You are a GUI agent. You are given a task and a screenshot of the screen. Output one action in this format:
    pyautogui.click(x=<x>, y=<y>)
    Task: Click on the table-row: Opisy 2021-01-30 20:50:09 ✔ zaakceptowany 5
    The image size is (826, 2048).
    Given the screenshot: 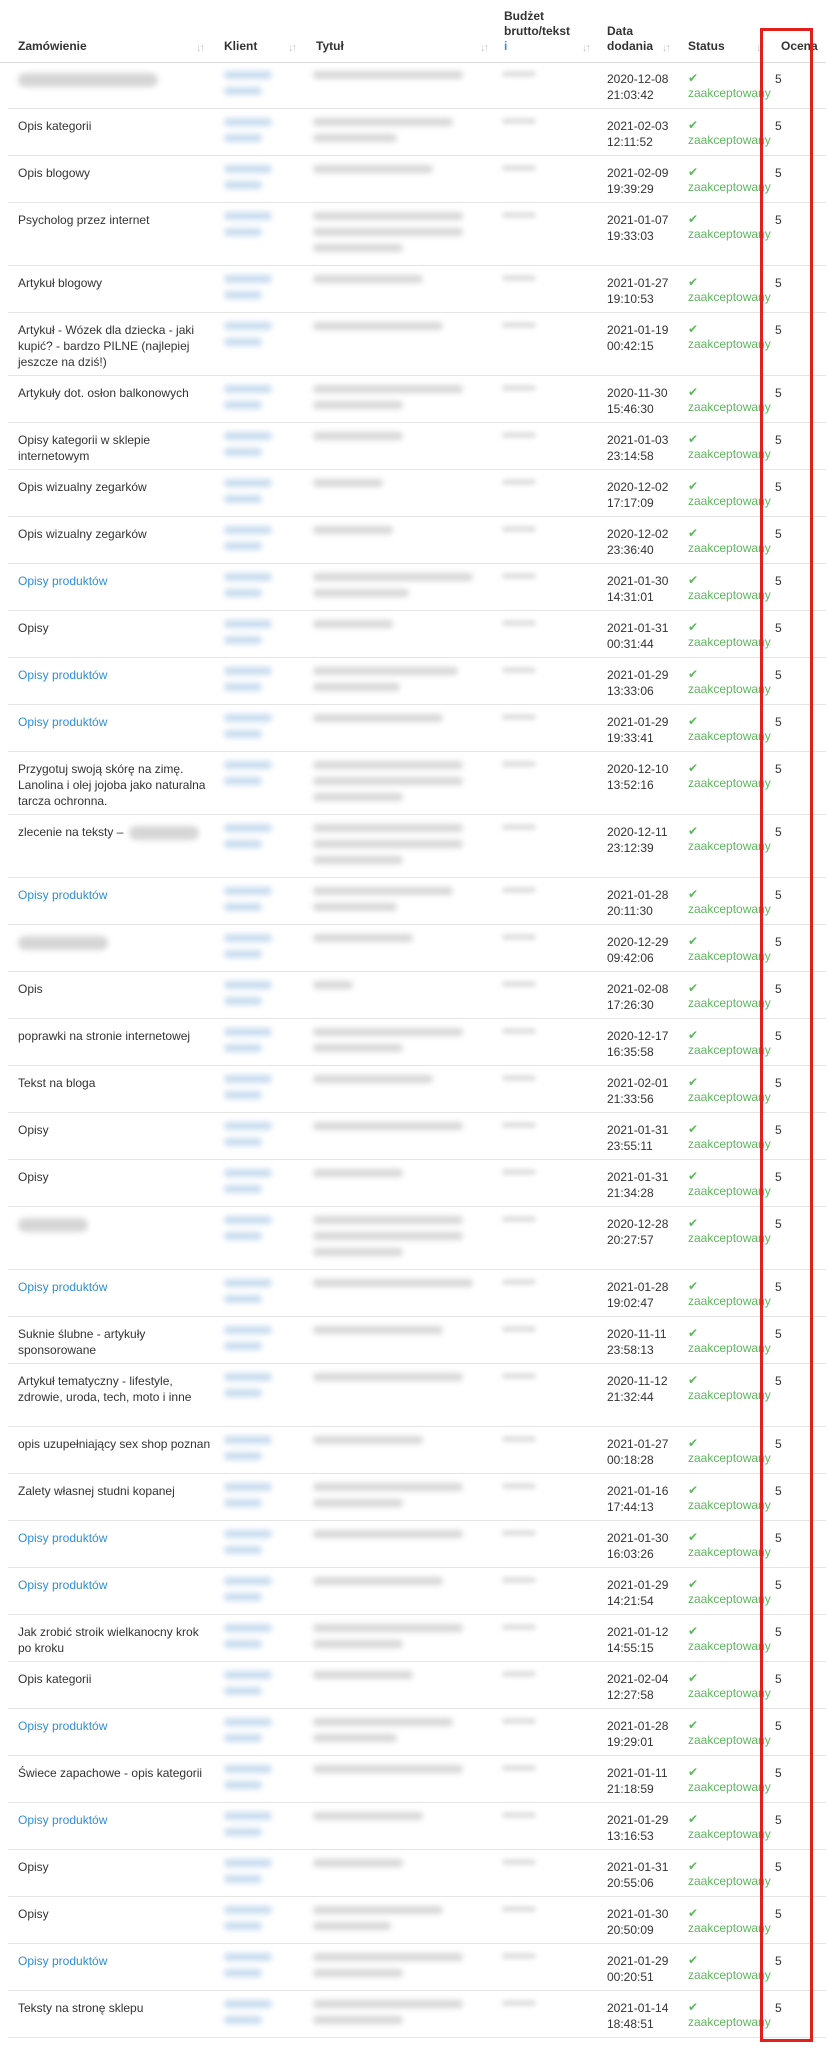 What is the action you would take?
    pyautogui.click(x=417, y=1920)
    